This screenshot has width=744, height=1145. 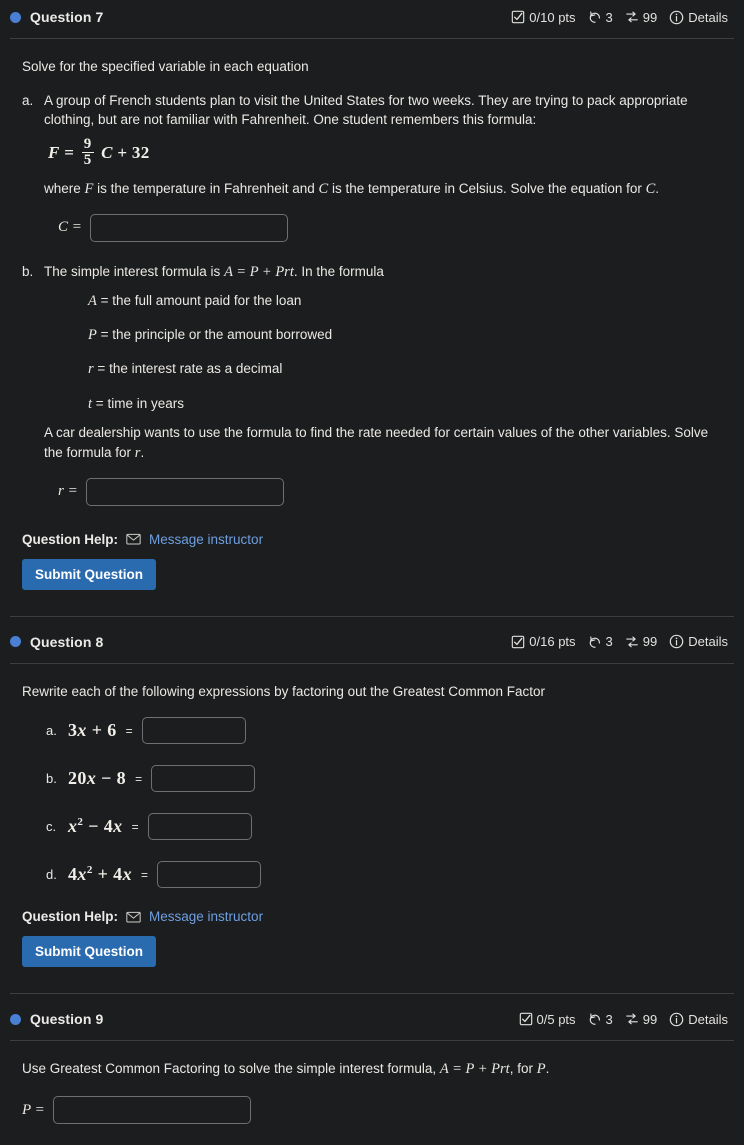 What do you see at coordinates (523, 1069) in the screenshot?
I see `prompt-text-2: , for` at bounding box center [523, 1069].